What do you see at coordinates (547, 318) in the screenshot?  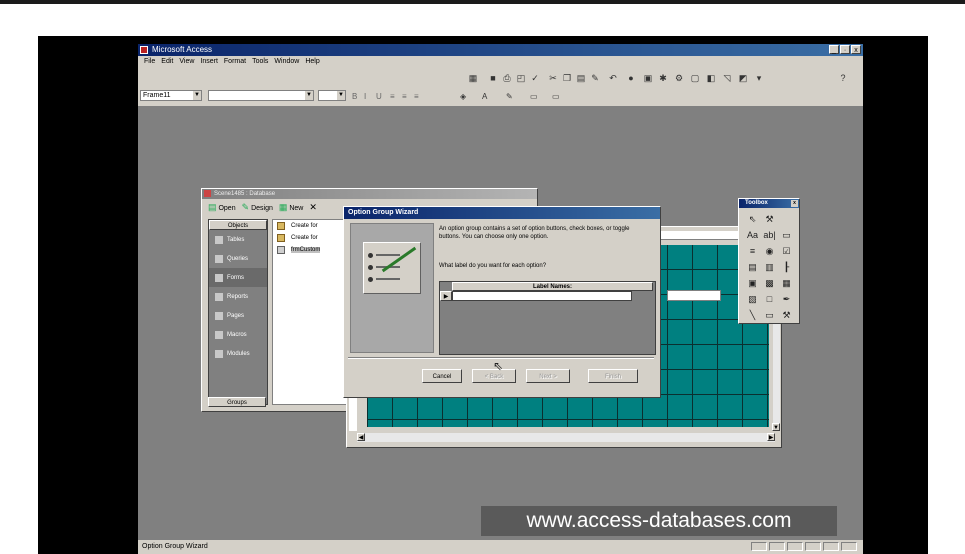 I see `label-names-grid: Label Names: ▶` at bounding box center [547, 318].